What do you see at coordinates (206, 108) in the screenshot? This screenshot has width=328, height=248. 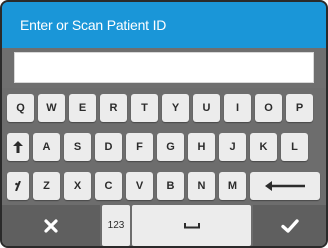 I see `key-u: U` at bounding box center [206, 108].